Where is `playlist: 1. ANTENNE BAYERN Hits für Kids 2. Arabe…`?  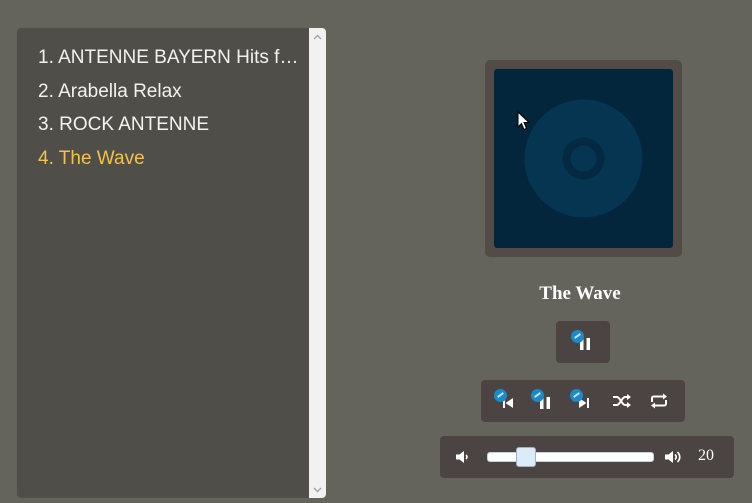 playlist: 1. ANTENNE BAYERN Hits für Kids 2. Arabe… is located at coordinates (171, 103).